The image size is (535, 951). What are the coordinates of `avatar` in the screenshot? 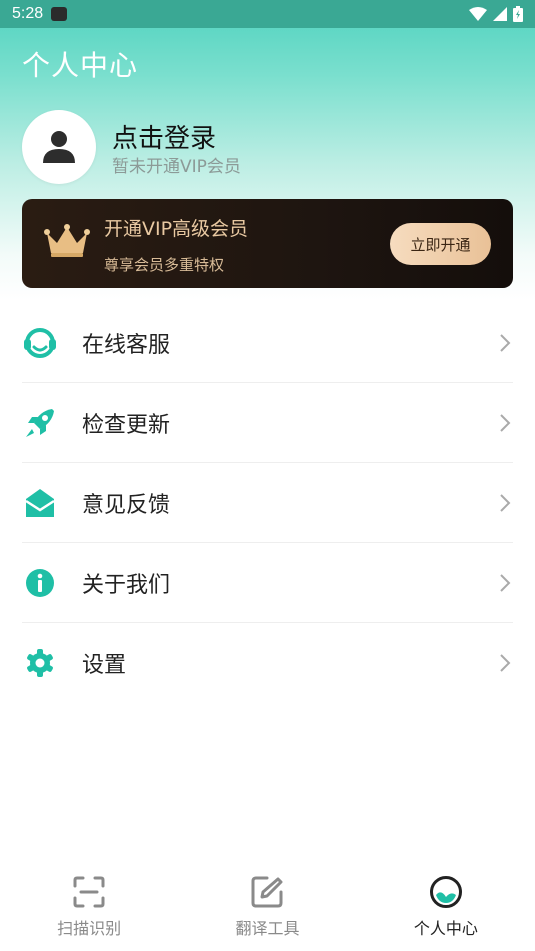 It's located at (59, 147).